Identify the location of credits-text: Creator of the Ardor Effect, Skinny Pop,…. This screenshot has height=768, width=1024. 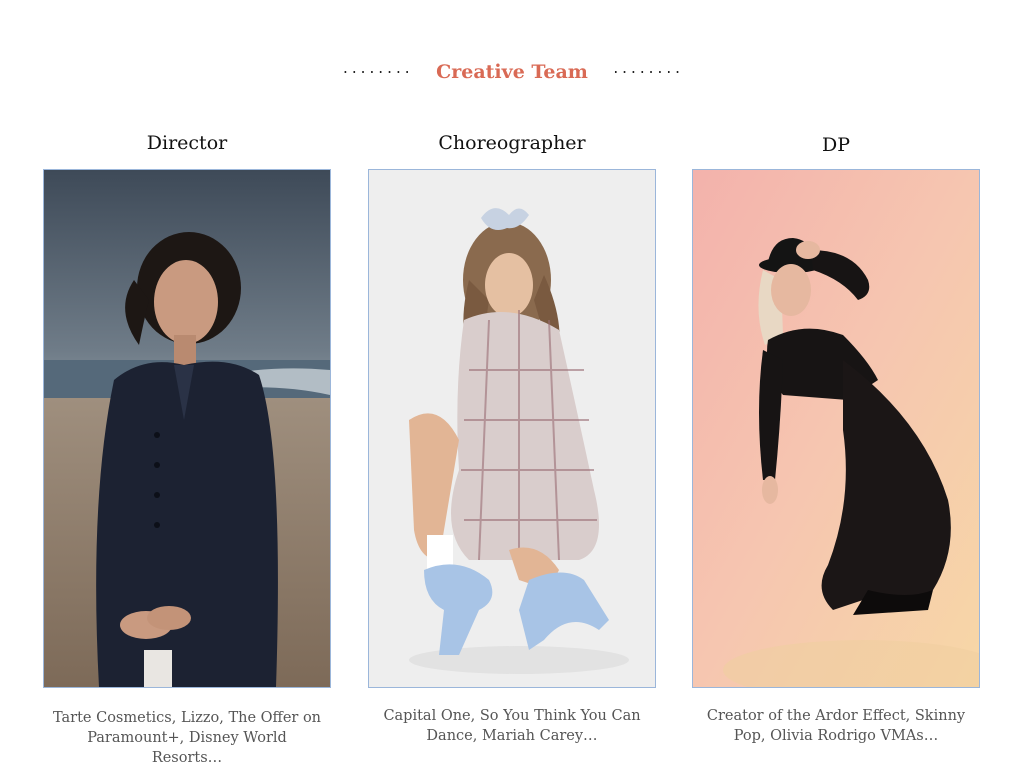
(836, 726).